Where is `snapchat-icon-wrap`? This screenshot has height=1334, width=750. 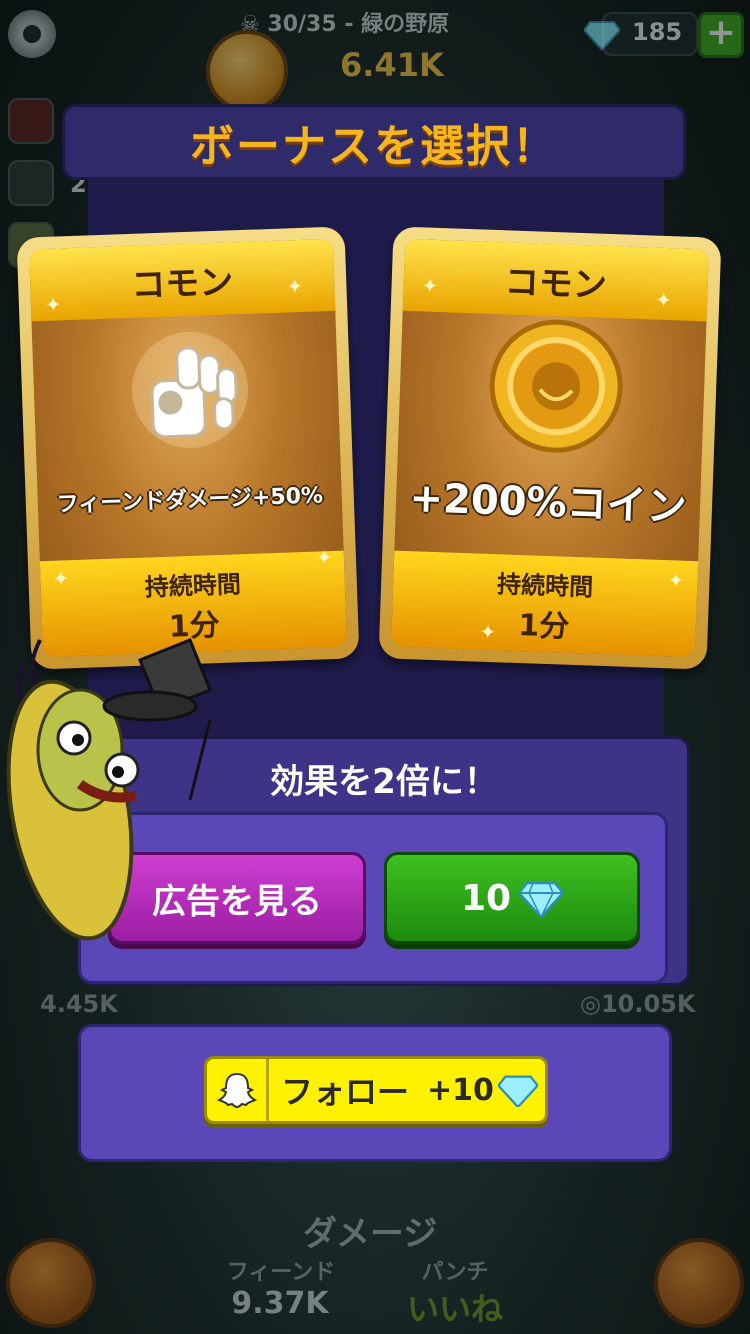
snapchat-icon-wrap is located at coordinates (238, 1090).